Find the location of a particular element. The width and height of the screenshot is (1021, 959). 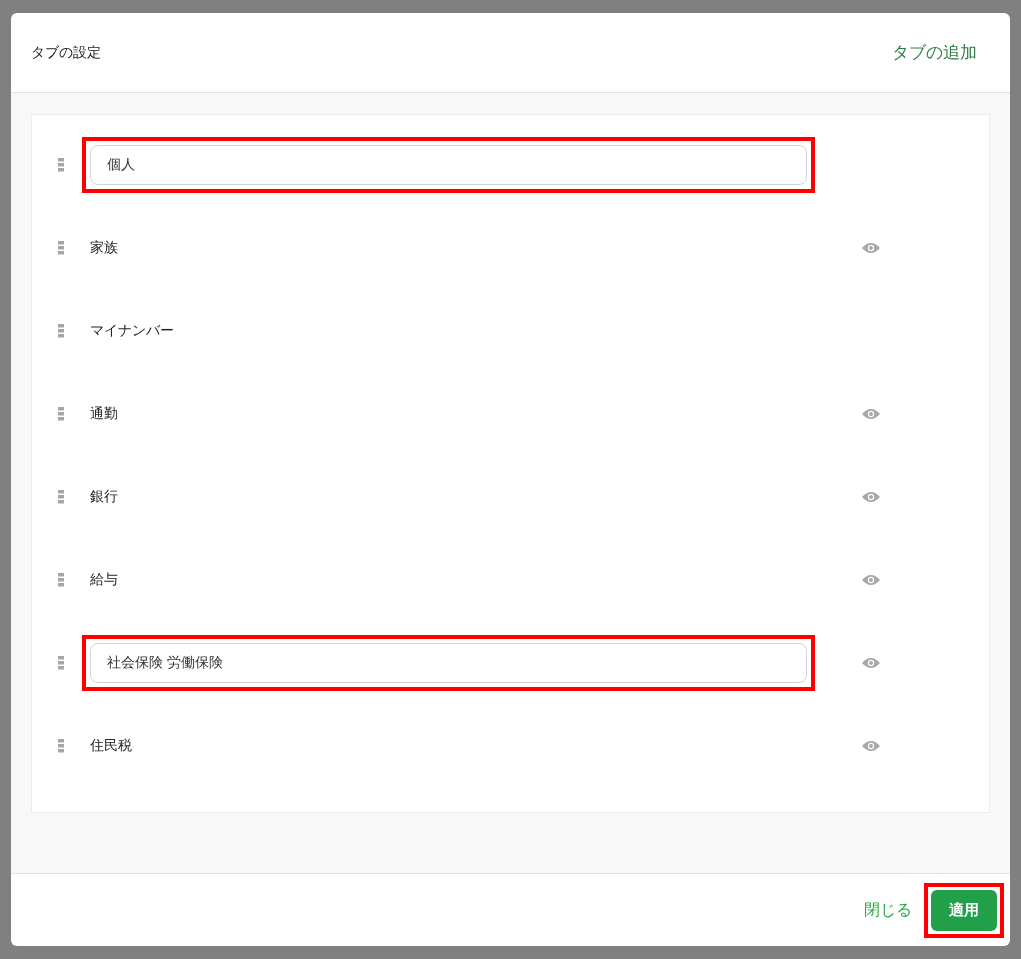

close-link: 閉じる is located at coordinates (888, 910).